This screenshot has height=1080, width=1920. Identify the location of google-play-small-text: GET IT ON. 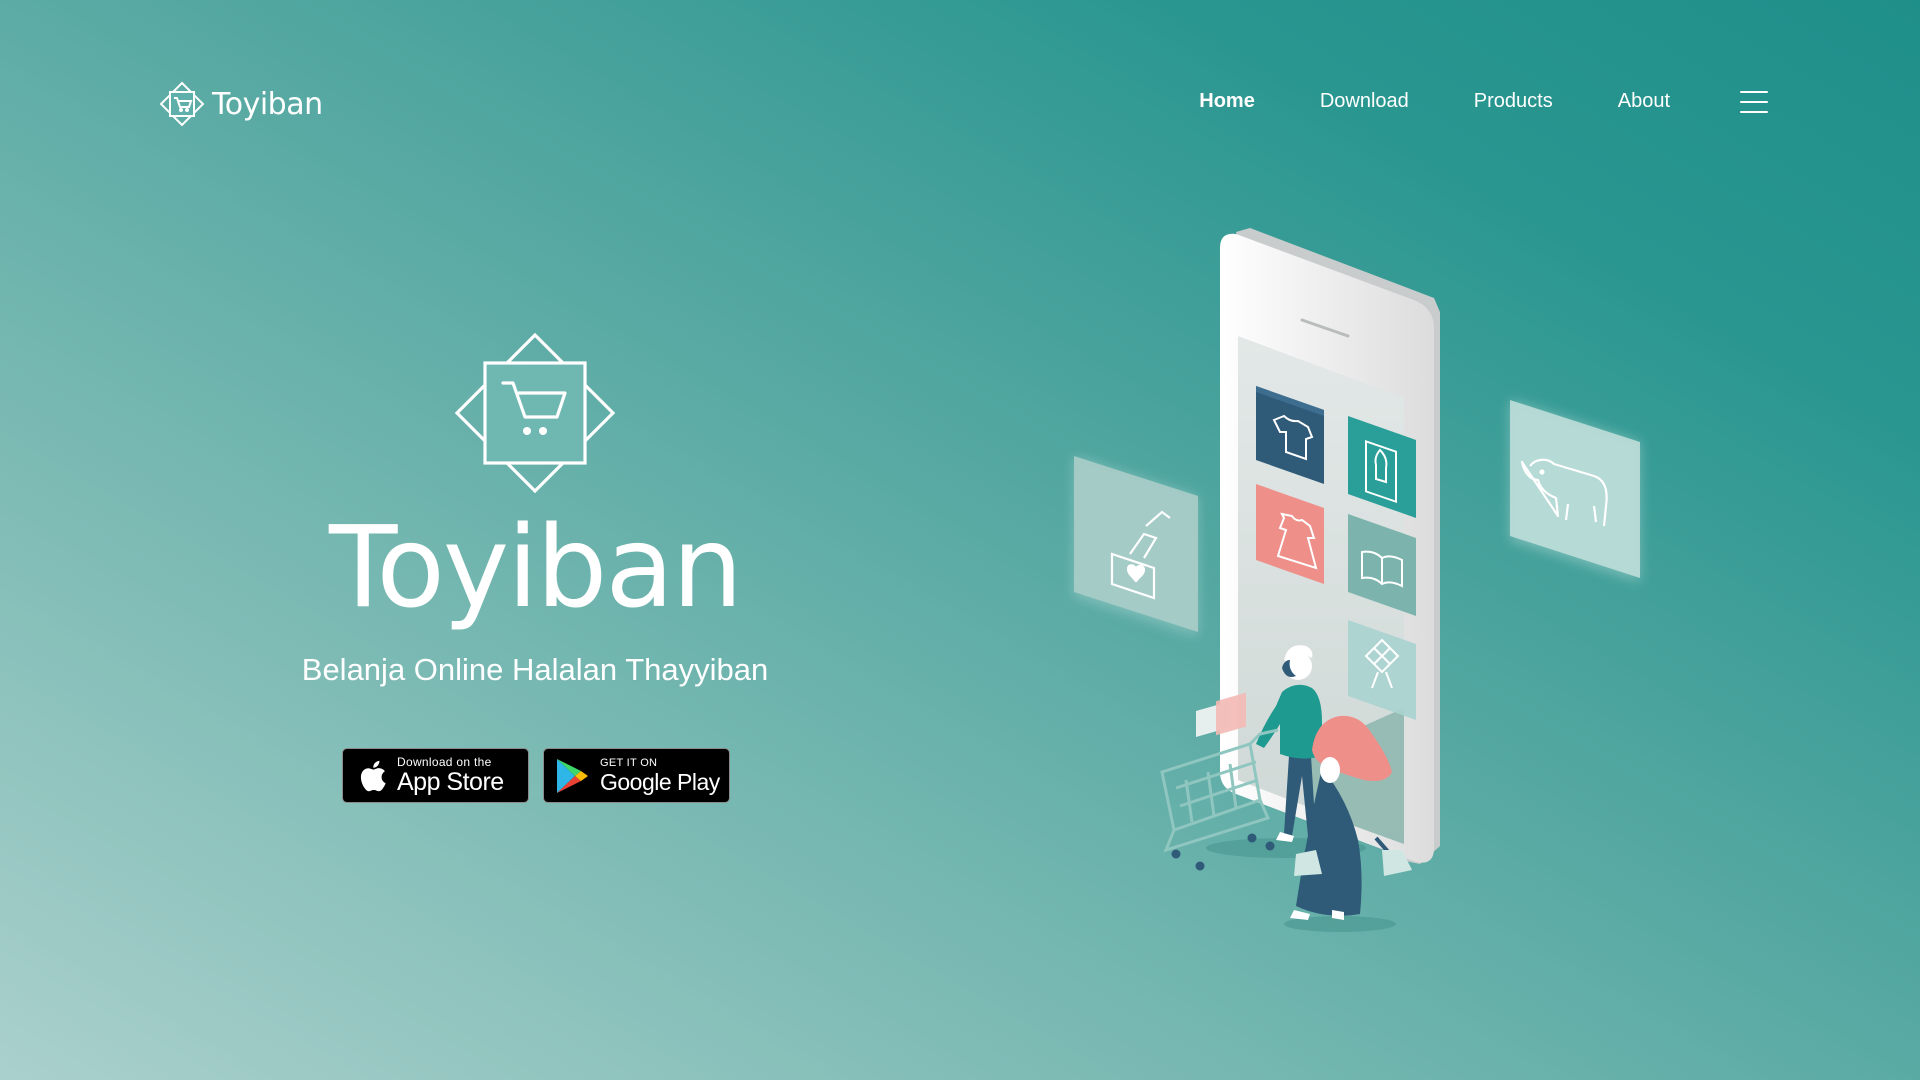
(629, 762).